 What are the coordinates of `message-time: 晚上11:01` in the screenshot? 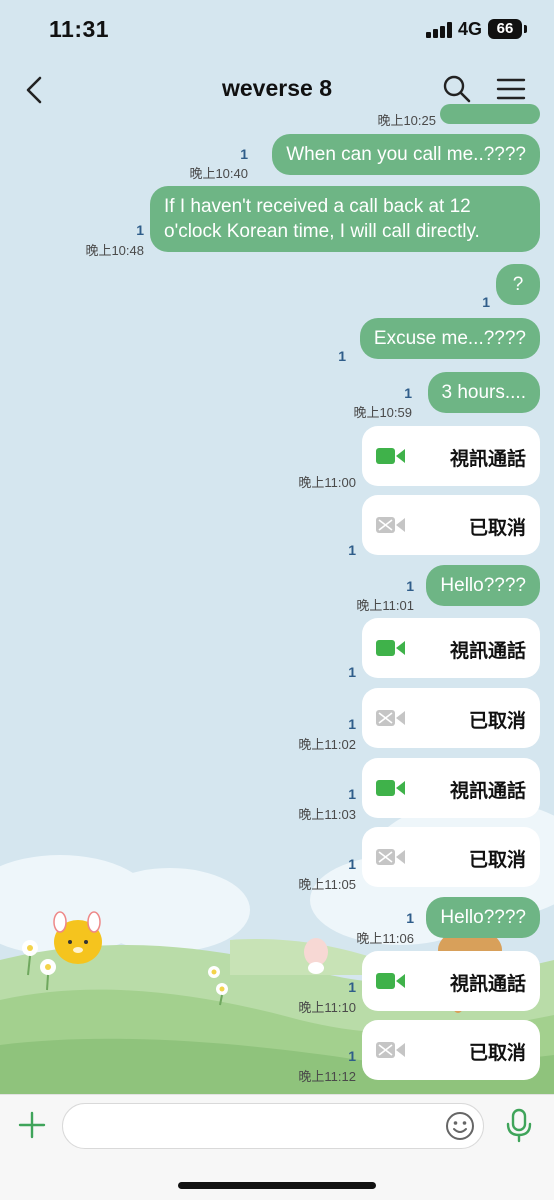 It's located at (385, 605).